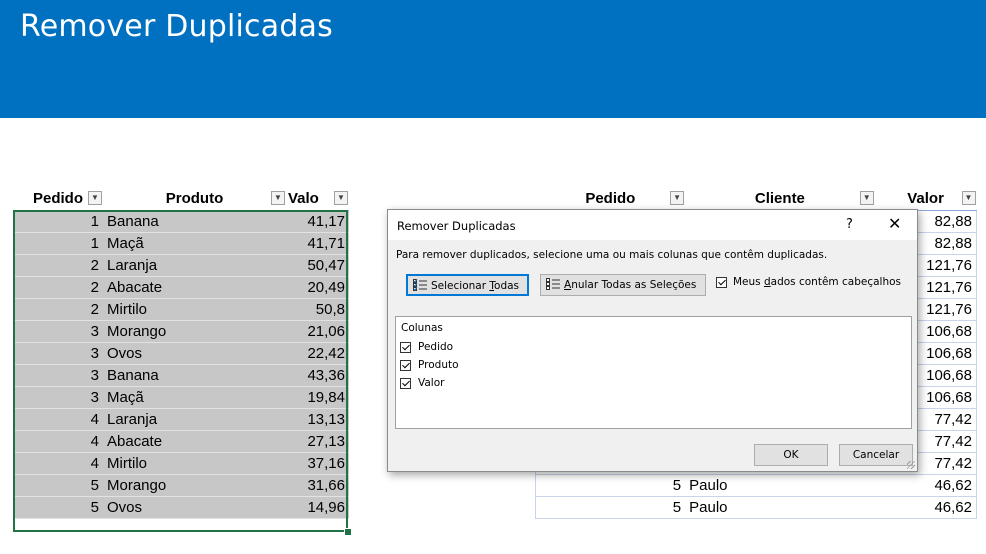 This screenshot has width=986, height=554. I want to click on table-row: 1 Maçã 41,71, so click(181, 243).